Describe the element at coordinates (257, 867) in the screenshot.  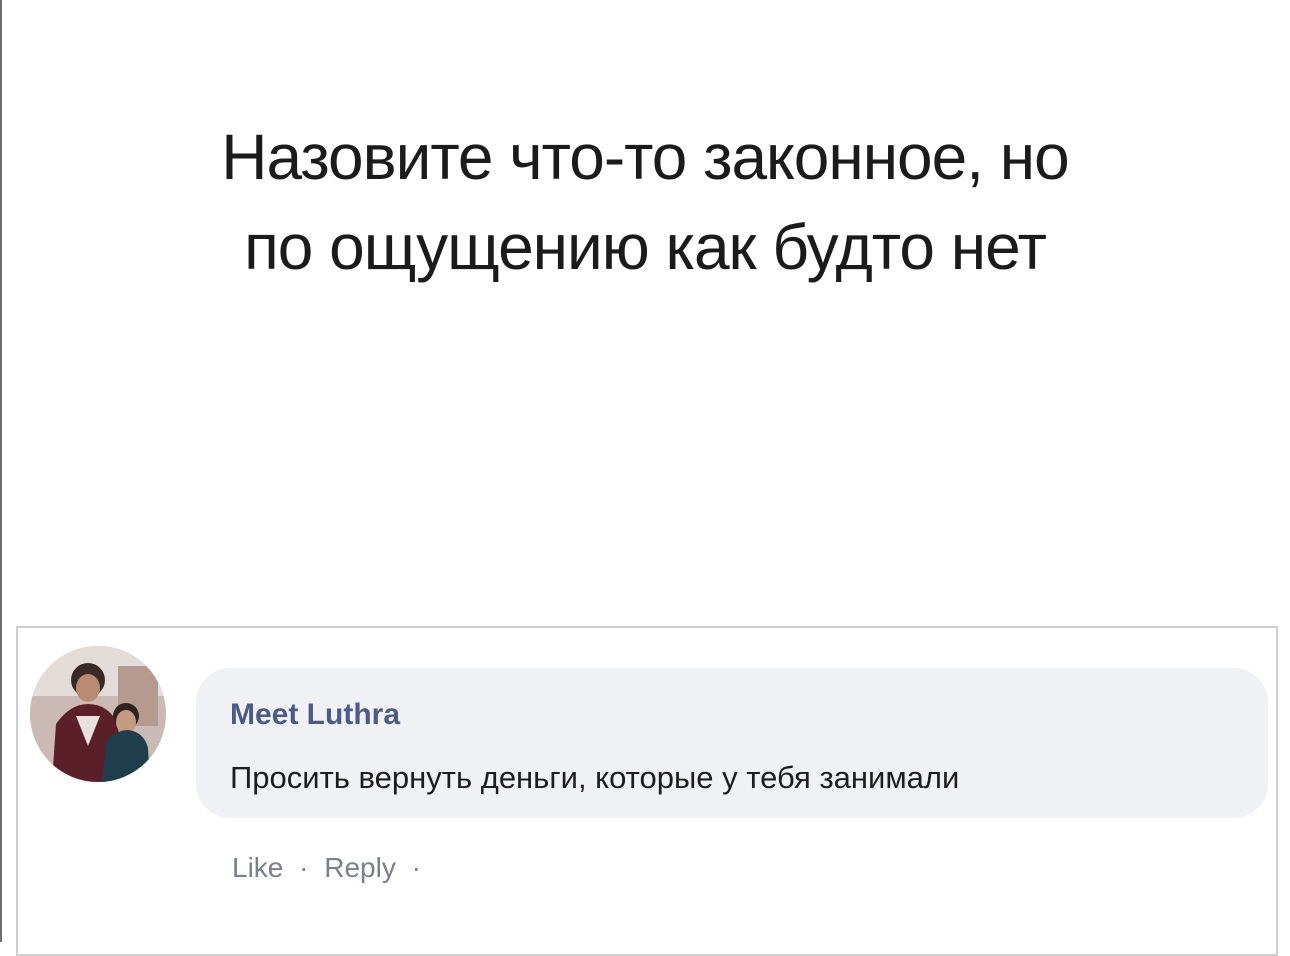
I see `like-link: Like` at that location.